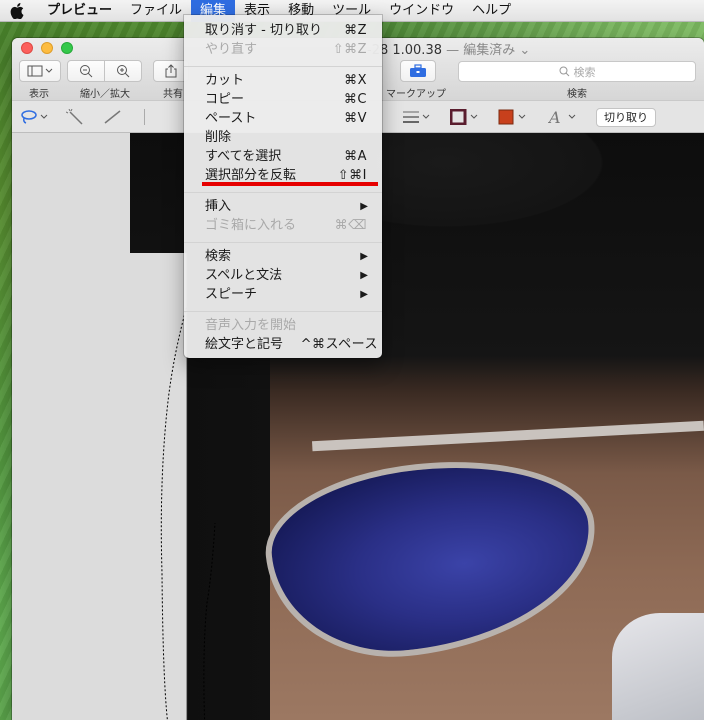 This screenshot has height=720, width=704. Describe the element at coordinates (39, 94) in the screenshot. I see `view-label: 表示` at that location.